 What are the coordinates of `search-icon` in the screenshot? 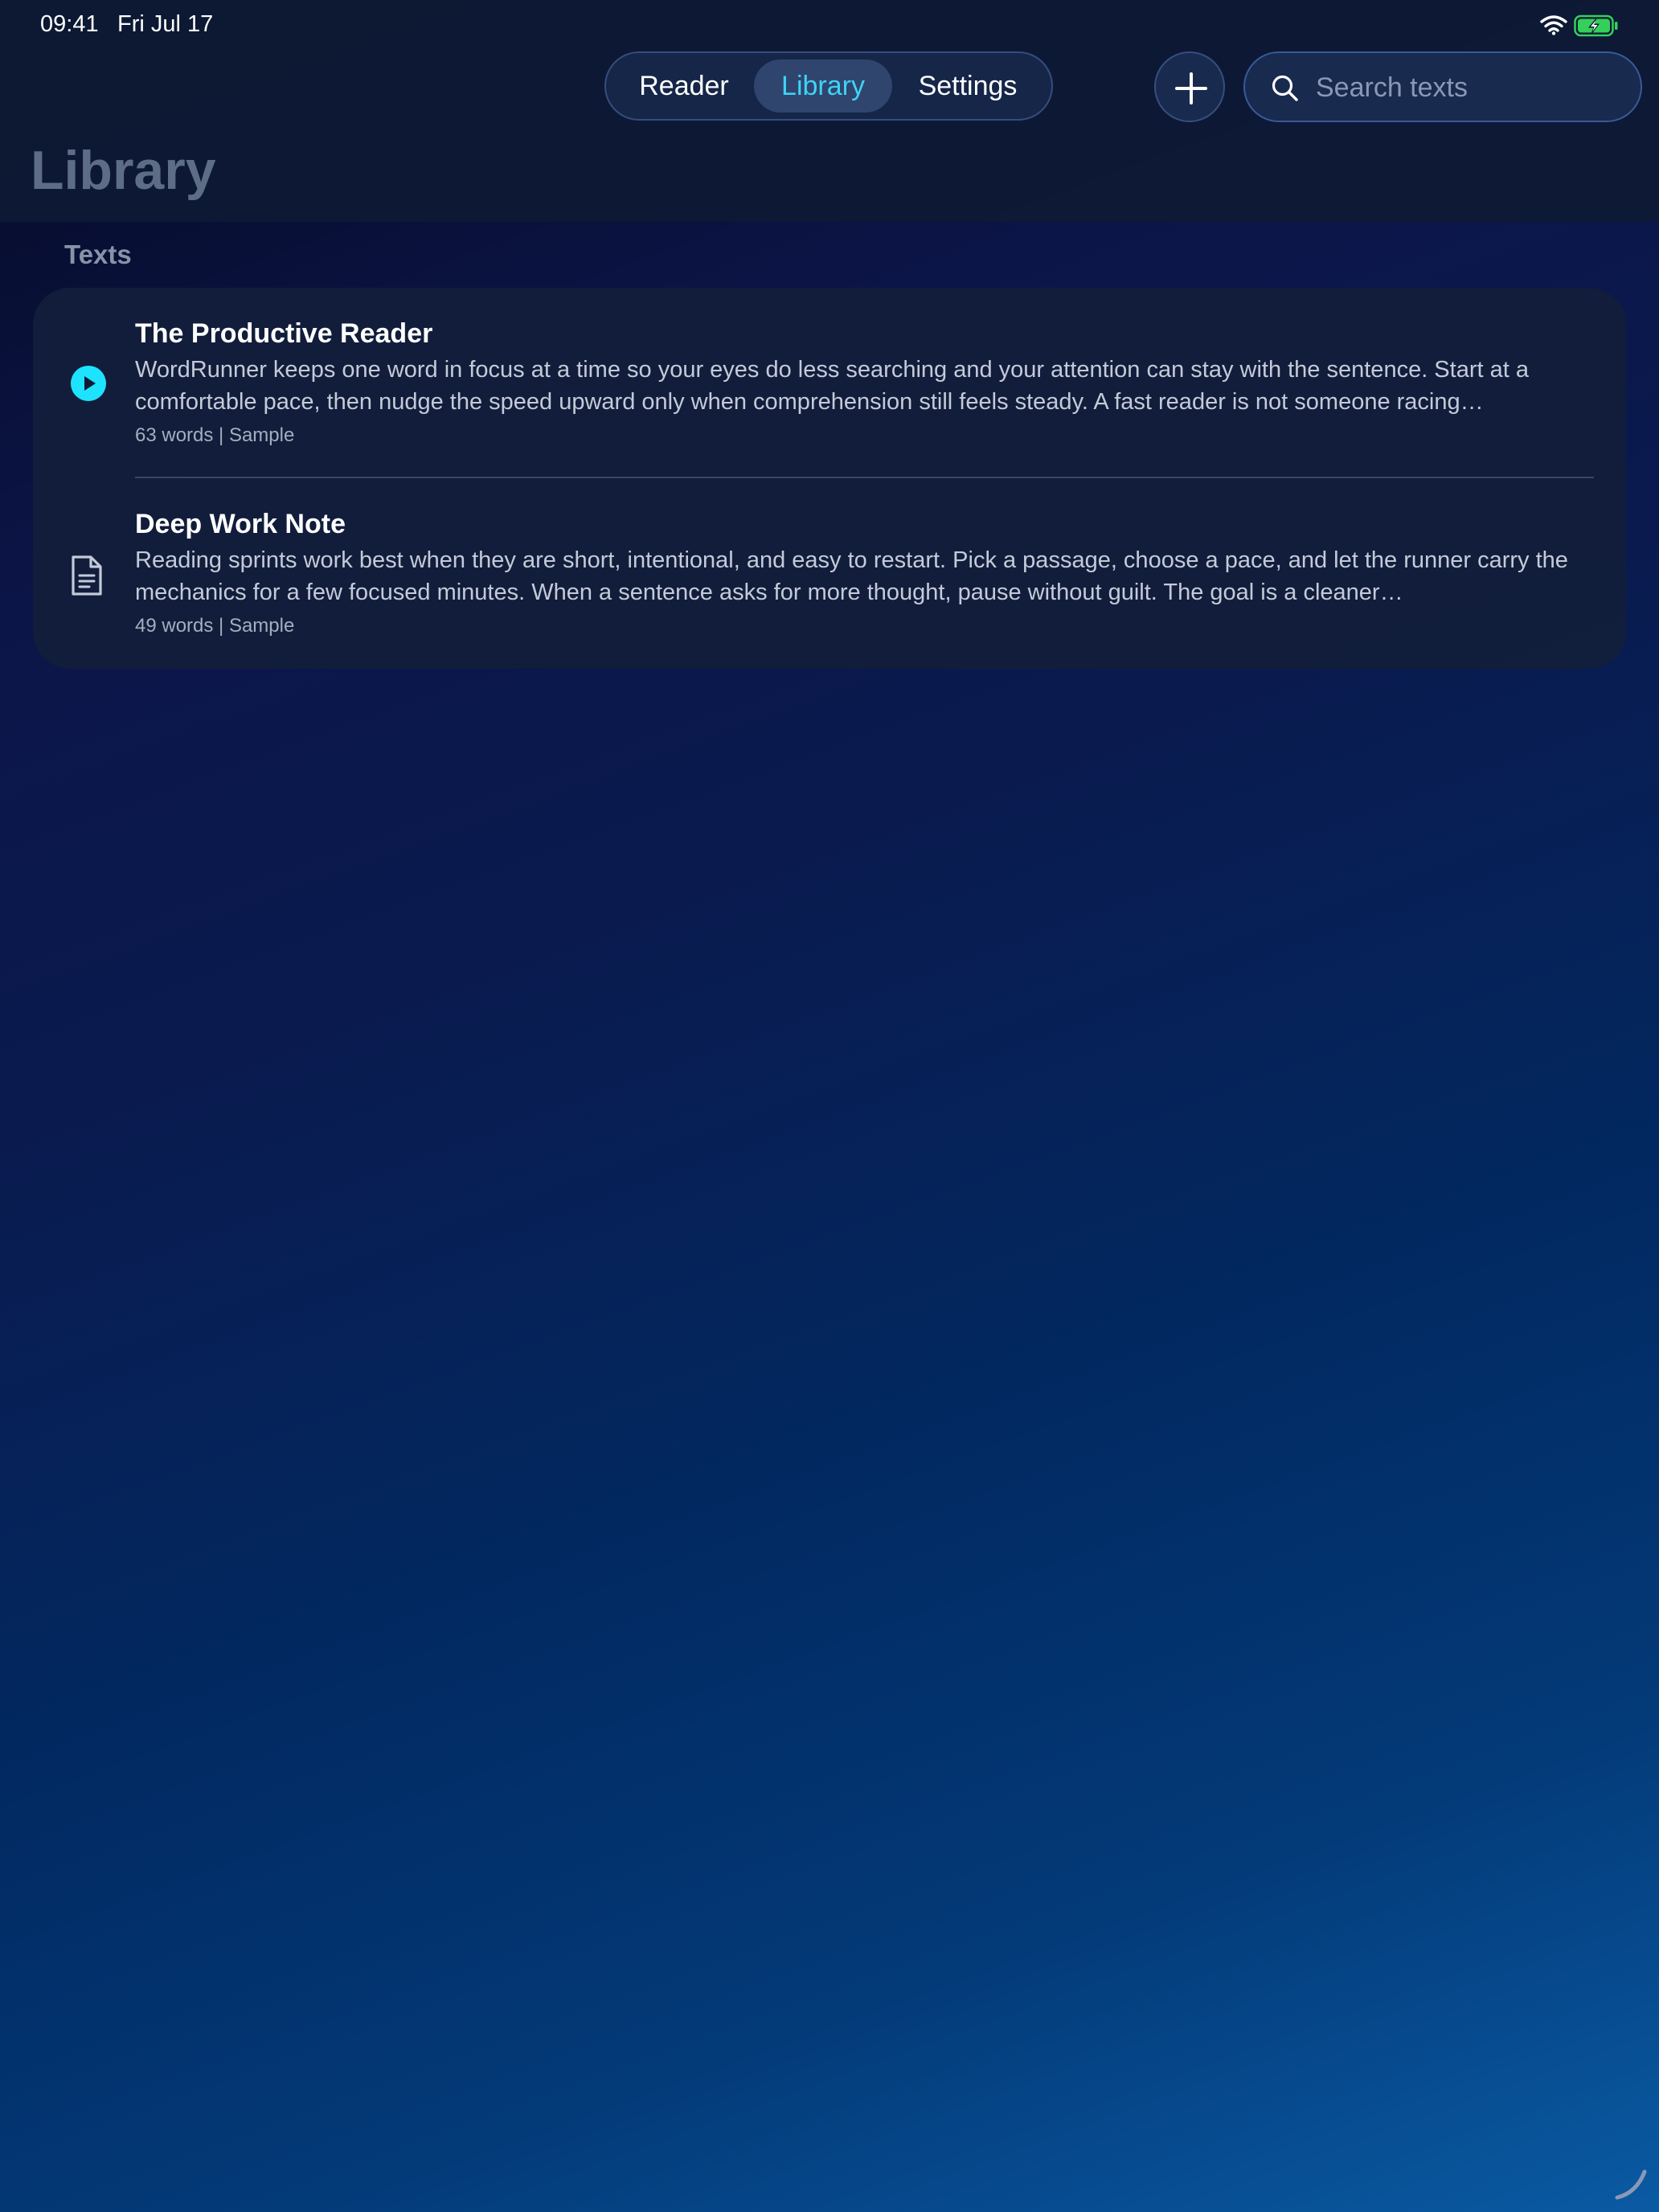 It's located at (1285, 88).